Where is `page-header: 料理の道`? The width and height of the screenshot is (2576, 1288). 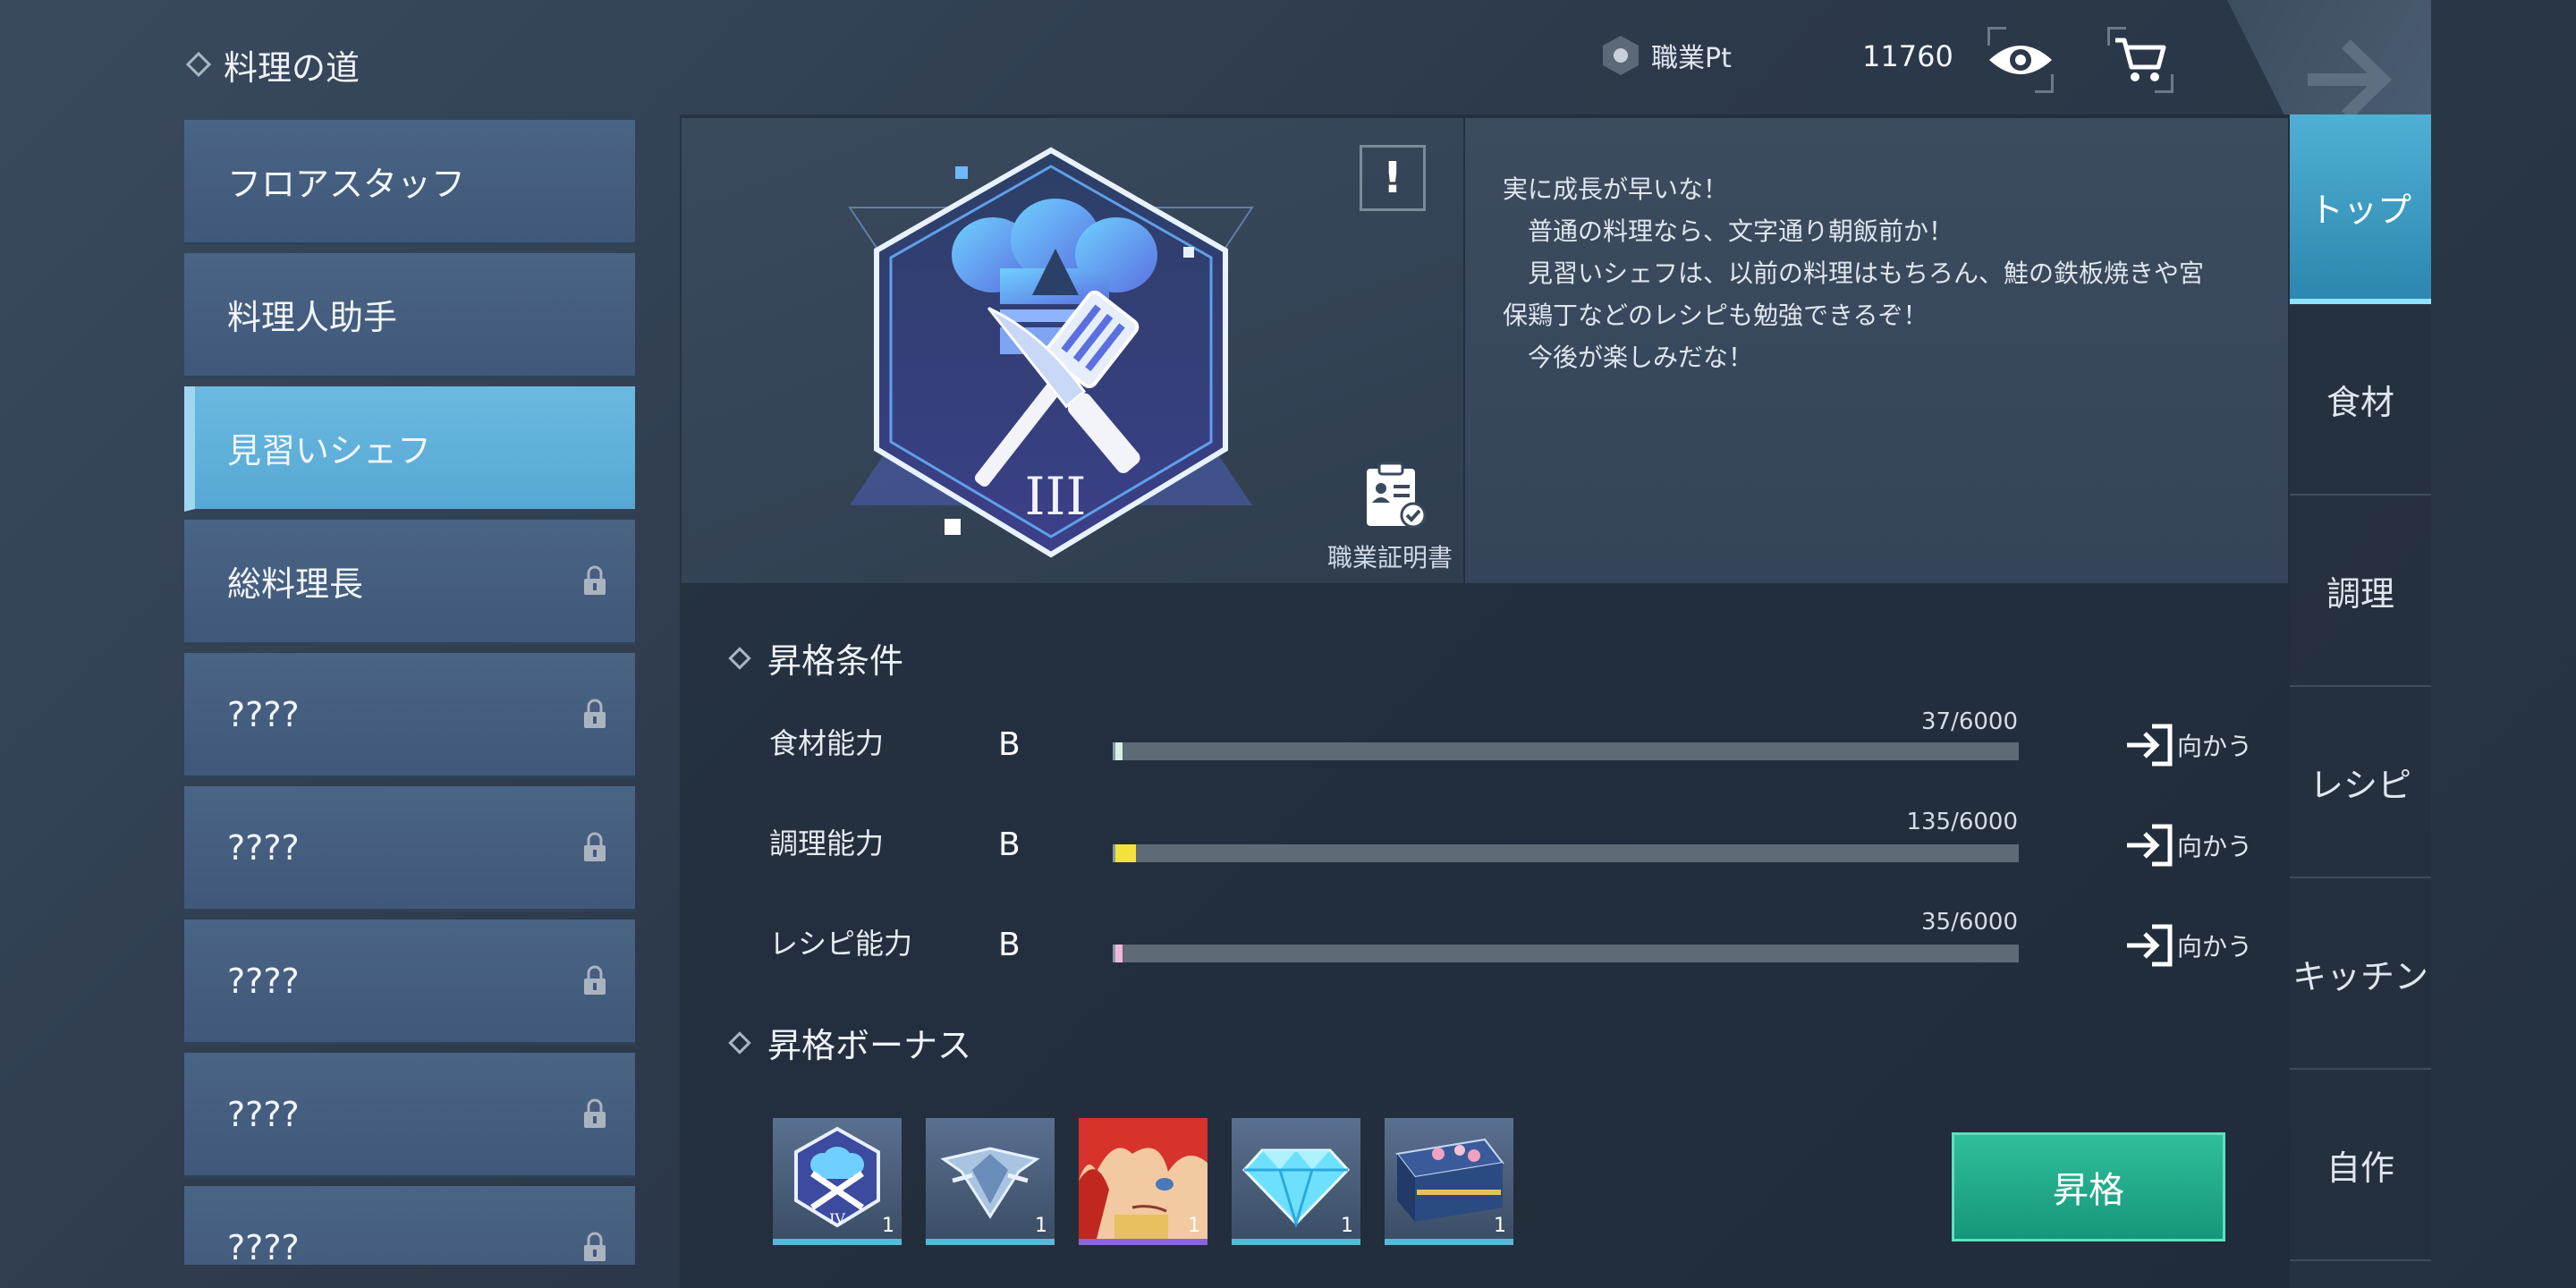
page-header: 料理の道 is located at coordinates (272, 64).